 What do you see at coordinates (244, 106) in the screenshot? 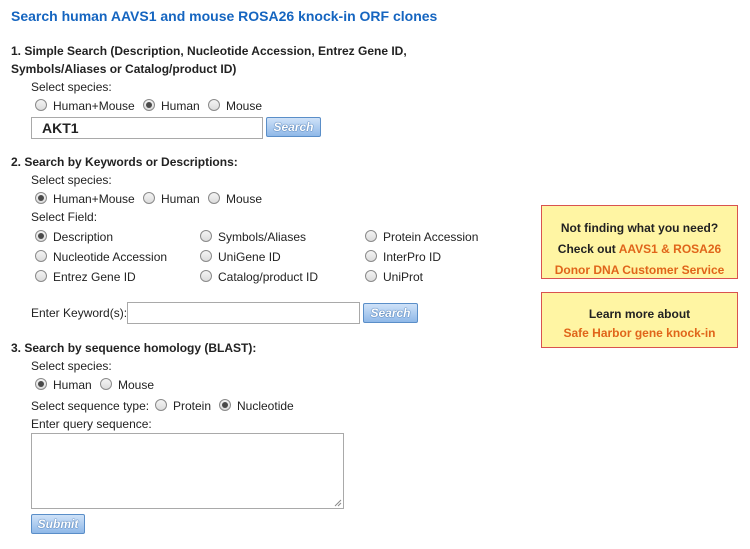
I see `s1-label-mouse: Mouse` at bounding box center [244, 106].